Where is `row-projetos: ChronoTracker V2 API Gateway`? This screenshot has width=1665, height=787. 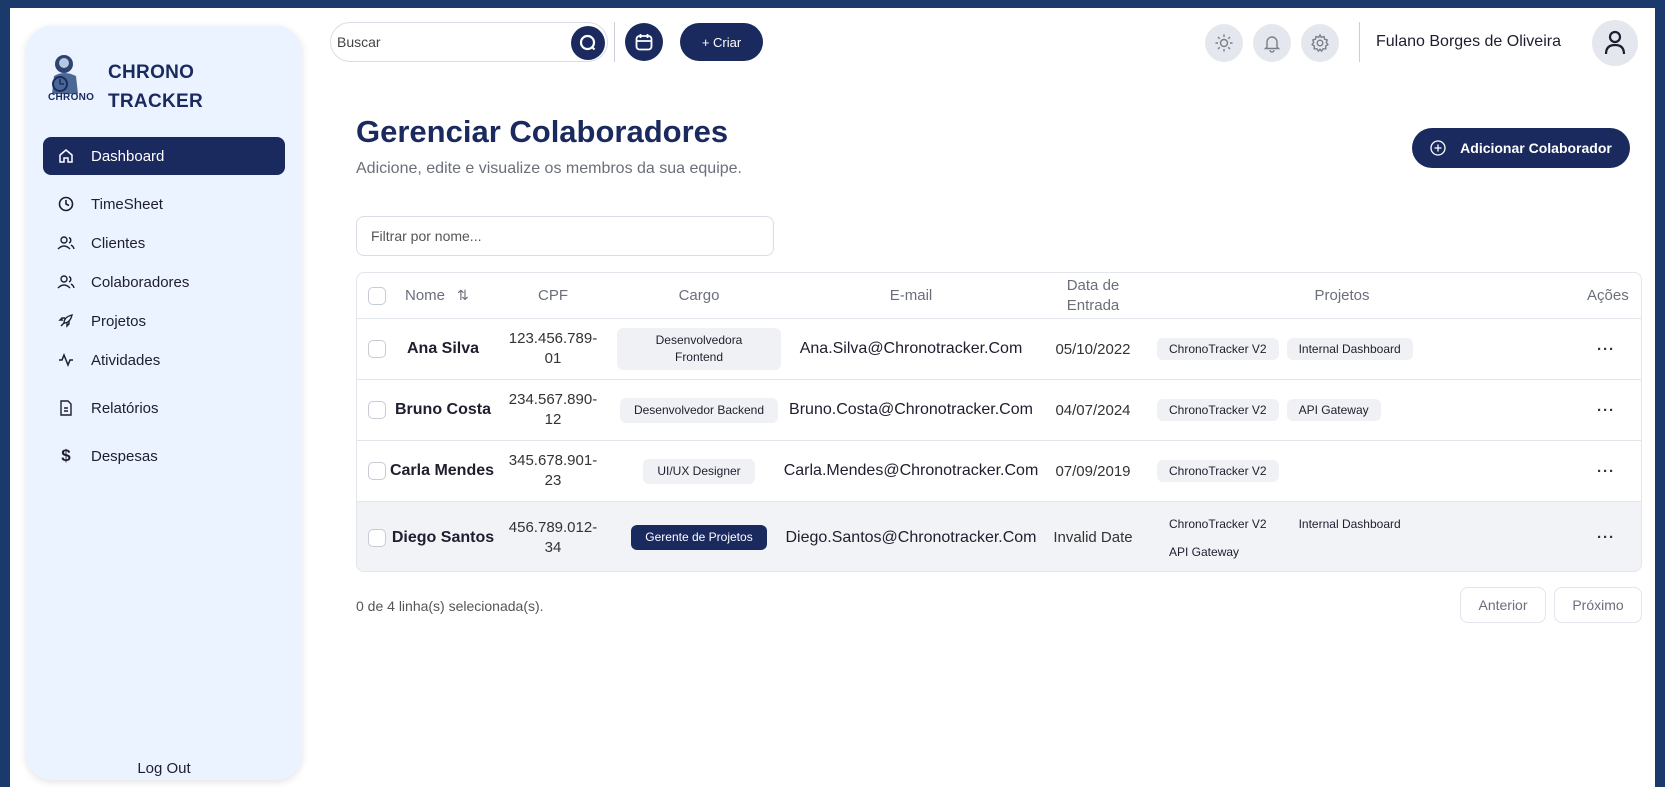 row-projetos: ChronoTracker V2 API Gateway is located at coordinates (1367, 410).